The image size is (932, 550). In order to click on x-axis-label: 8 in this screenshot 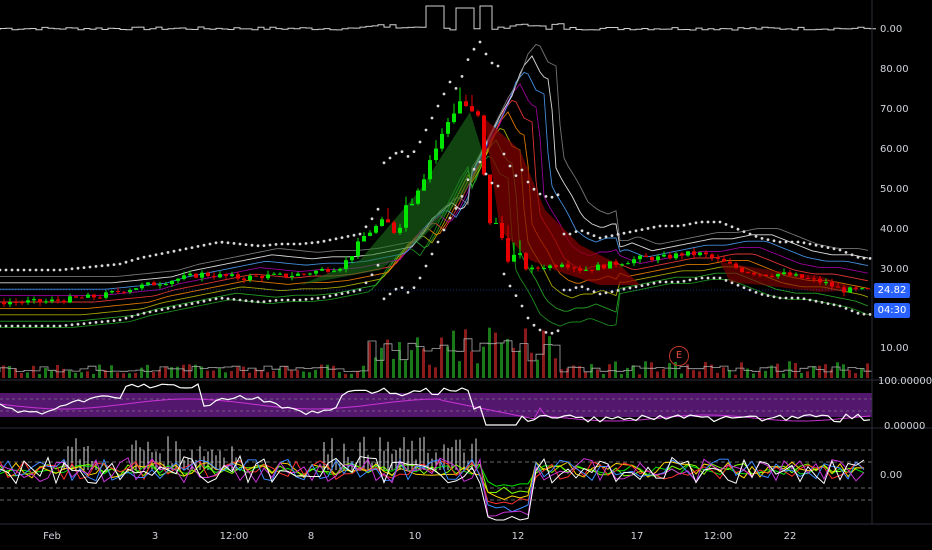, I will do `click(311, 536)`.